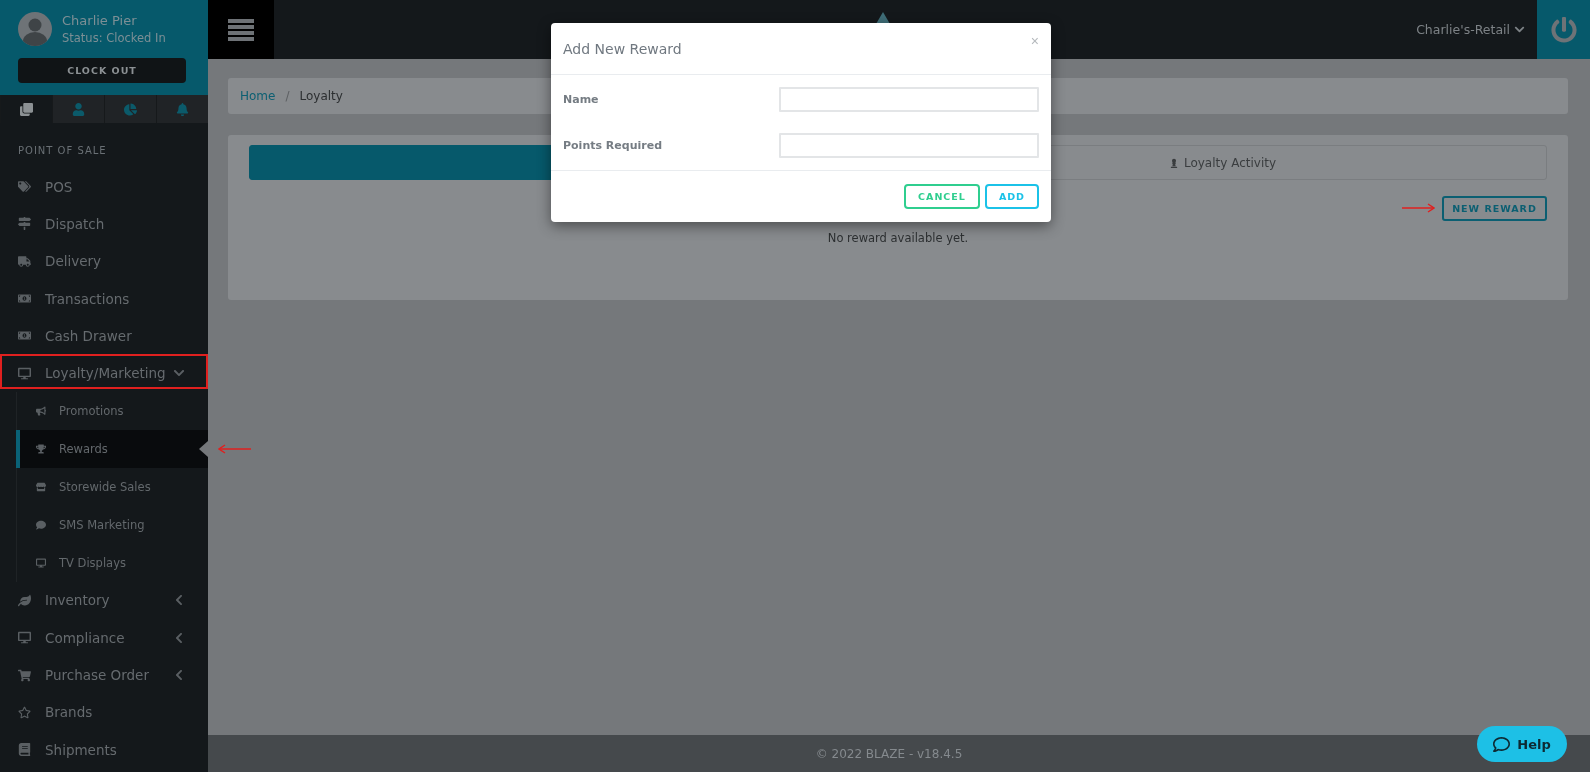 The width and height of the screenshot is (1590, 772). What do you see at coordinates (942, 196) in the screenshot?
I see `cancel-button: CANCEL` at bounding box center [942, 196].